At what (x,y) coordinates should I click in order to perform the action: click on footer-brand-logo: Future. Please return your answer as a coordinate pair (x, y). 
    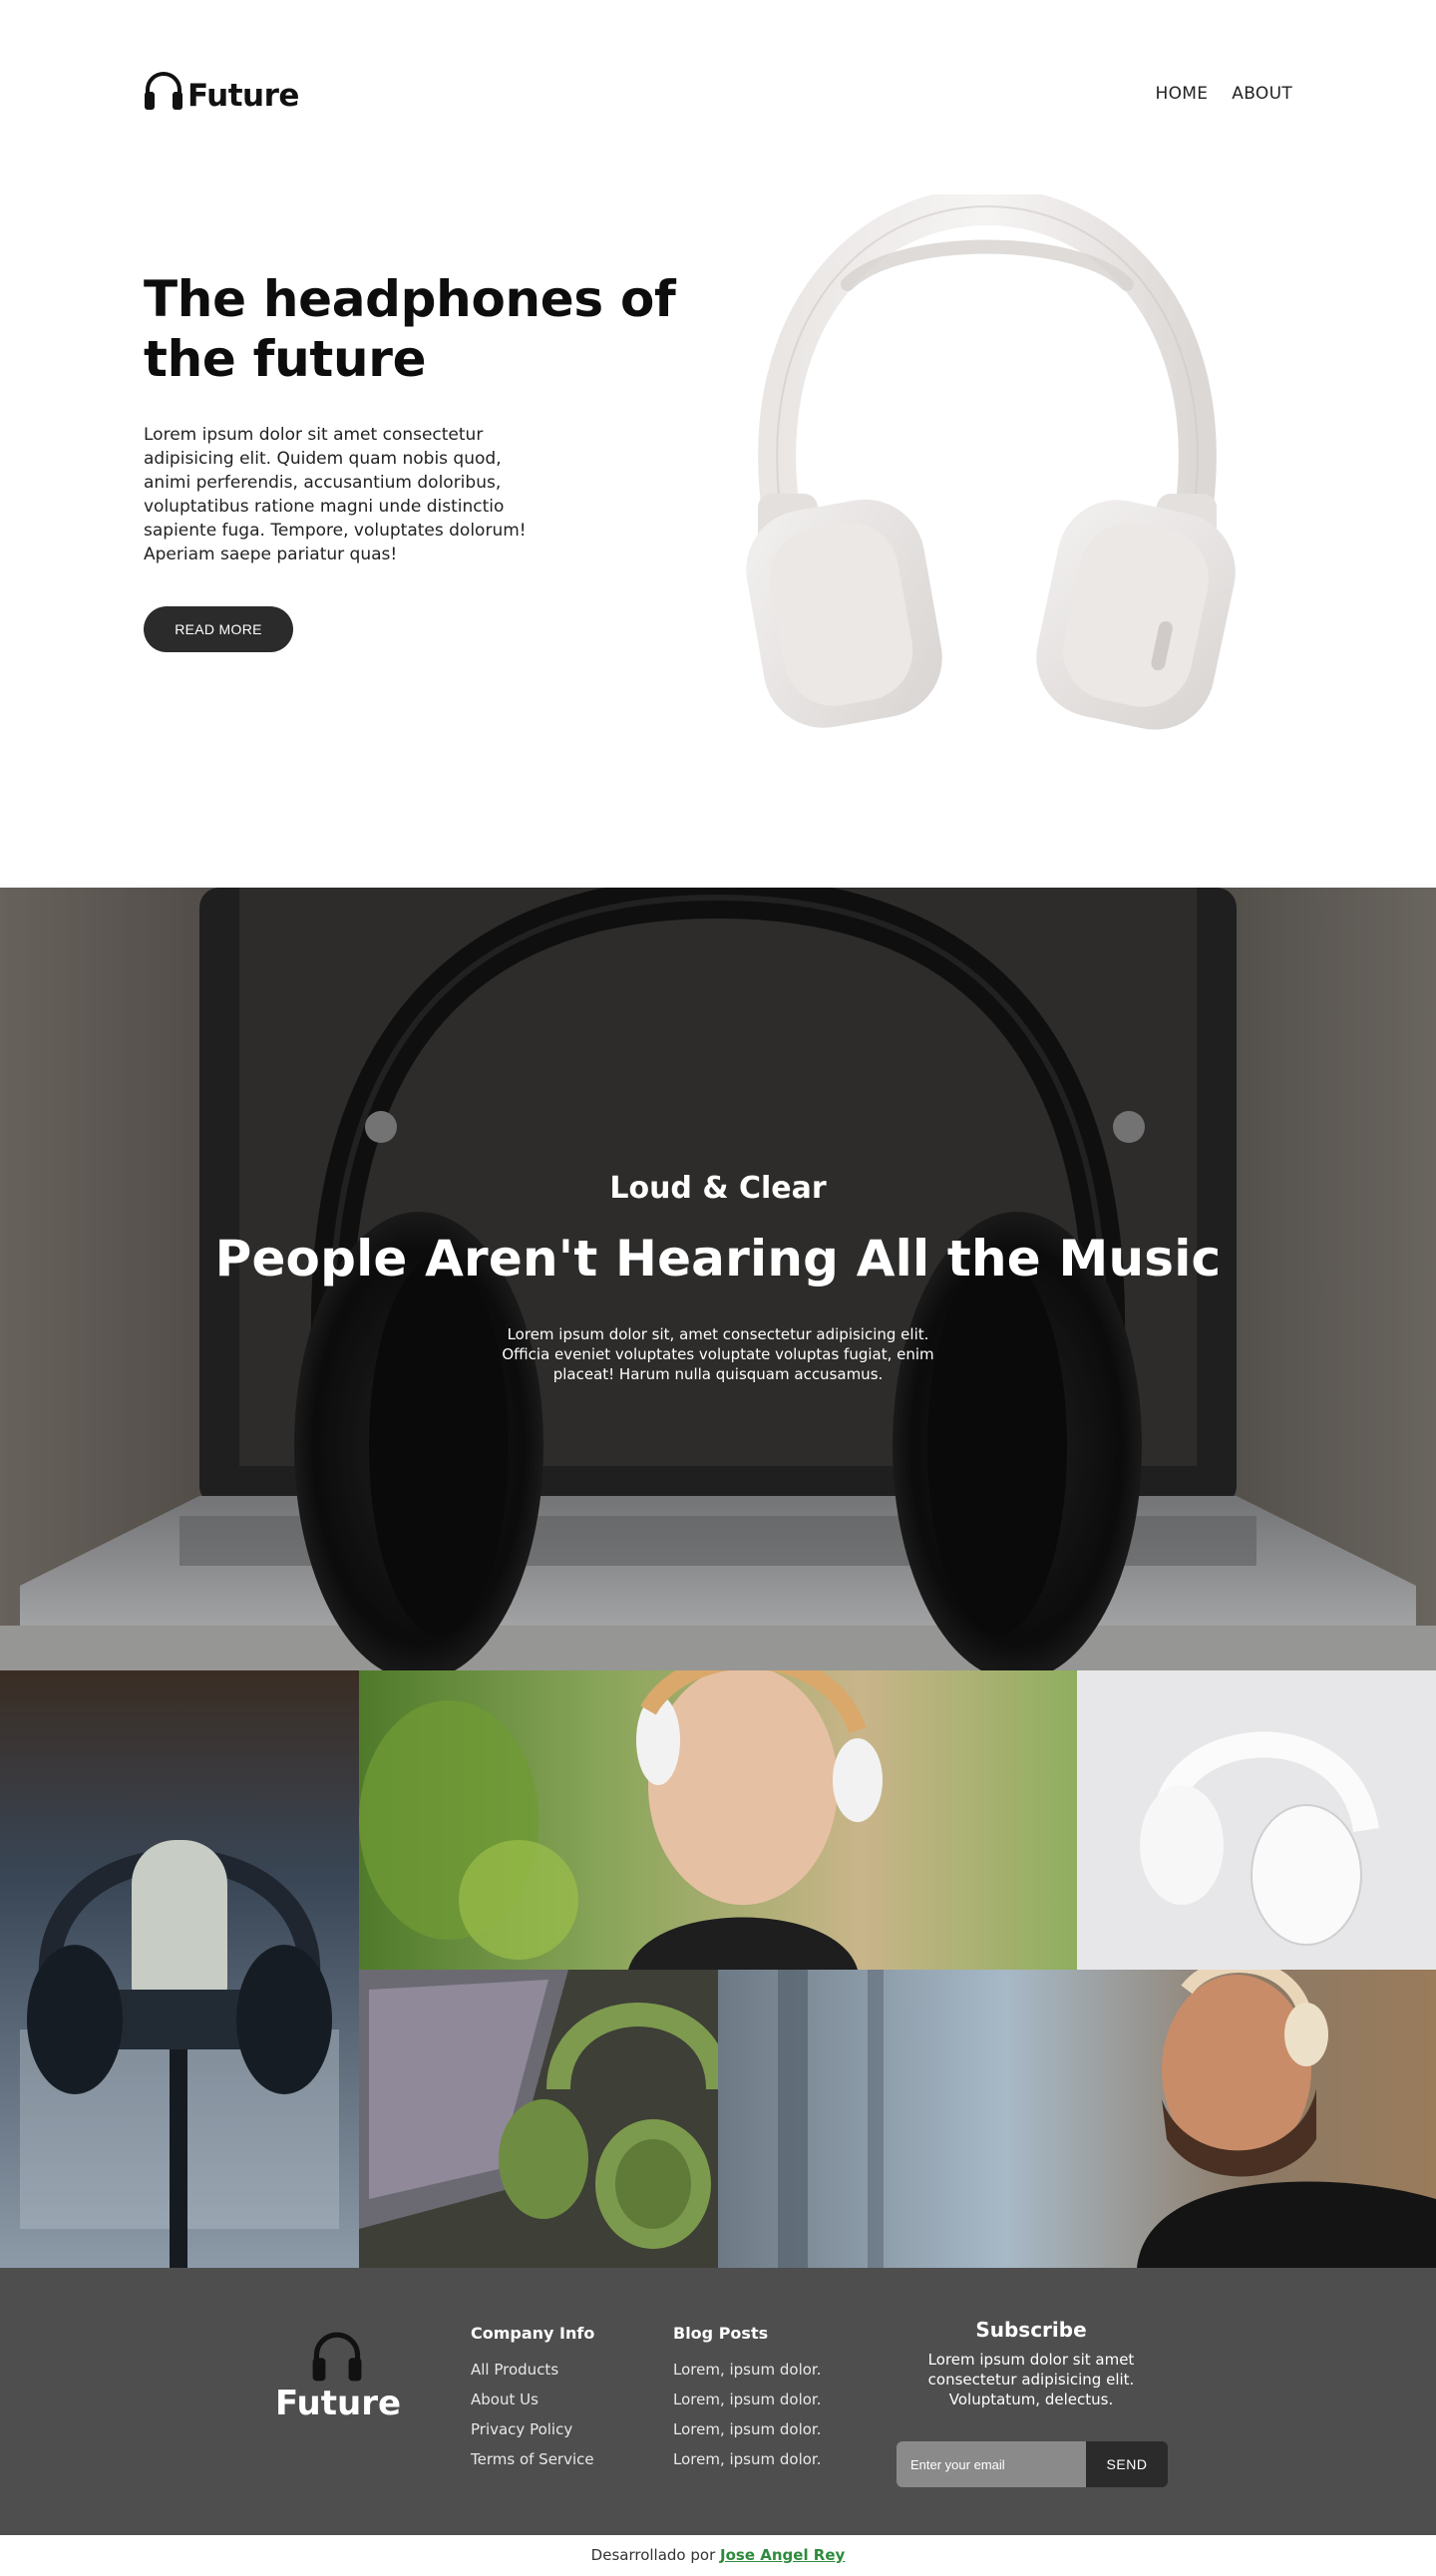
    Looking at the image, I should click on (338, 2377).